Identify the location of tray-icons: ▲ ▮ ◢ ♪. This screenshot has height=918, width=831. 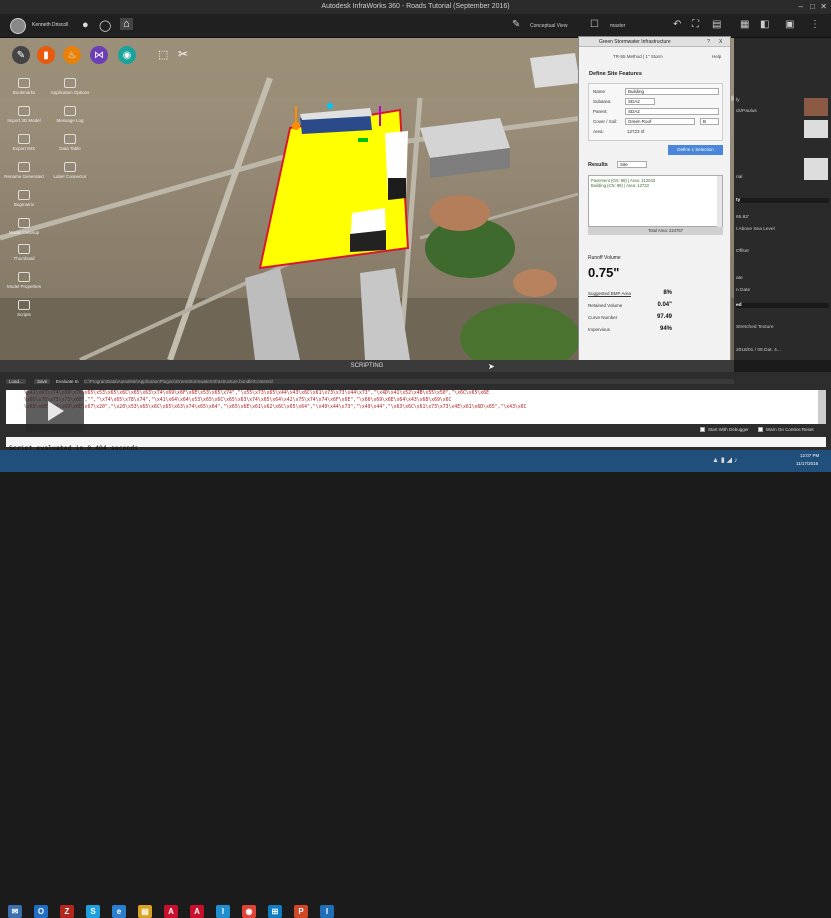
(725, 460).